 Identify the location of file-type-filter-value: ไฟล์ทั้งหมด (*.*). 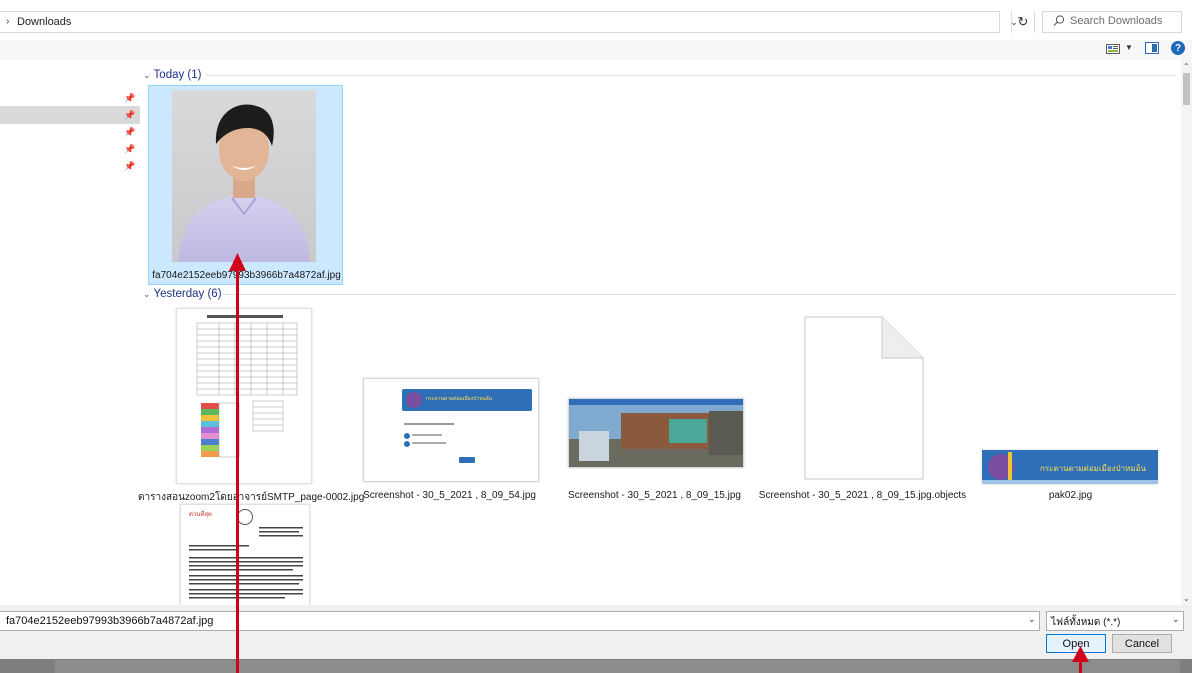
(1086, 622).